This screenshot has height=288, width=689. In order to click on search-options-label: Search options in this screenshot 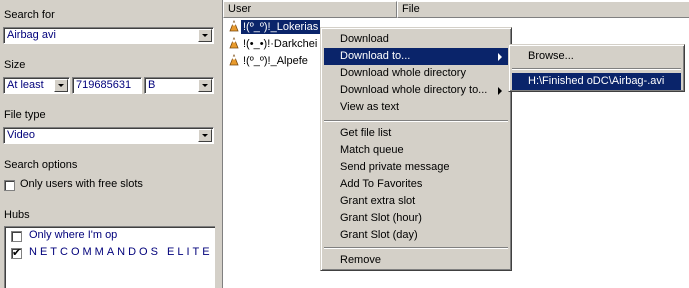, I will do `click(41, 165)`.